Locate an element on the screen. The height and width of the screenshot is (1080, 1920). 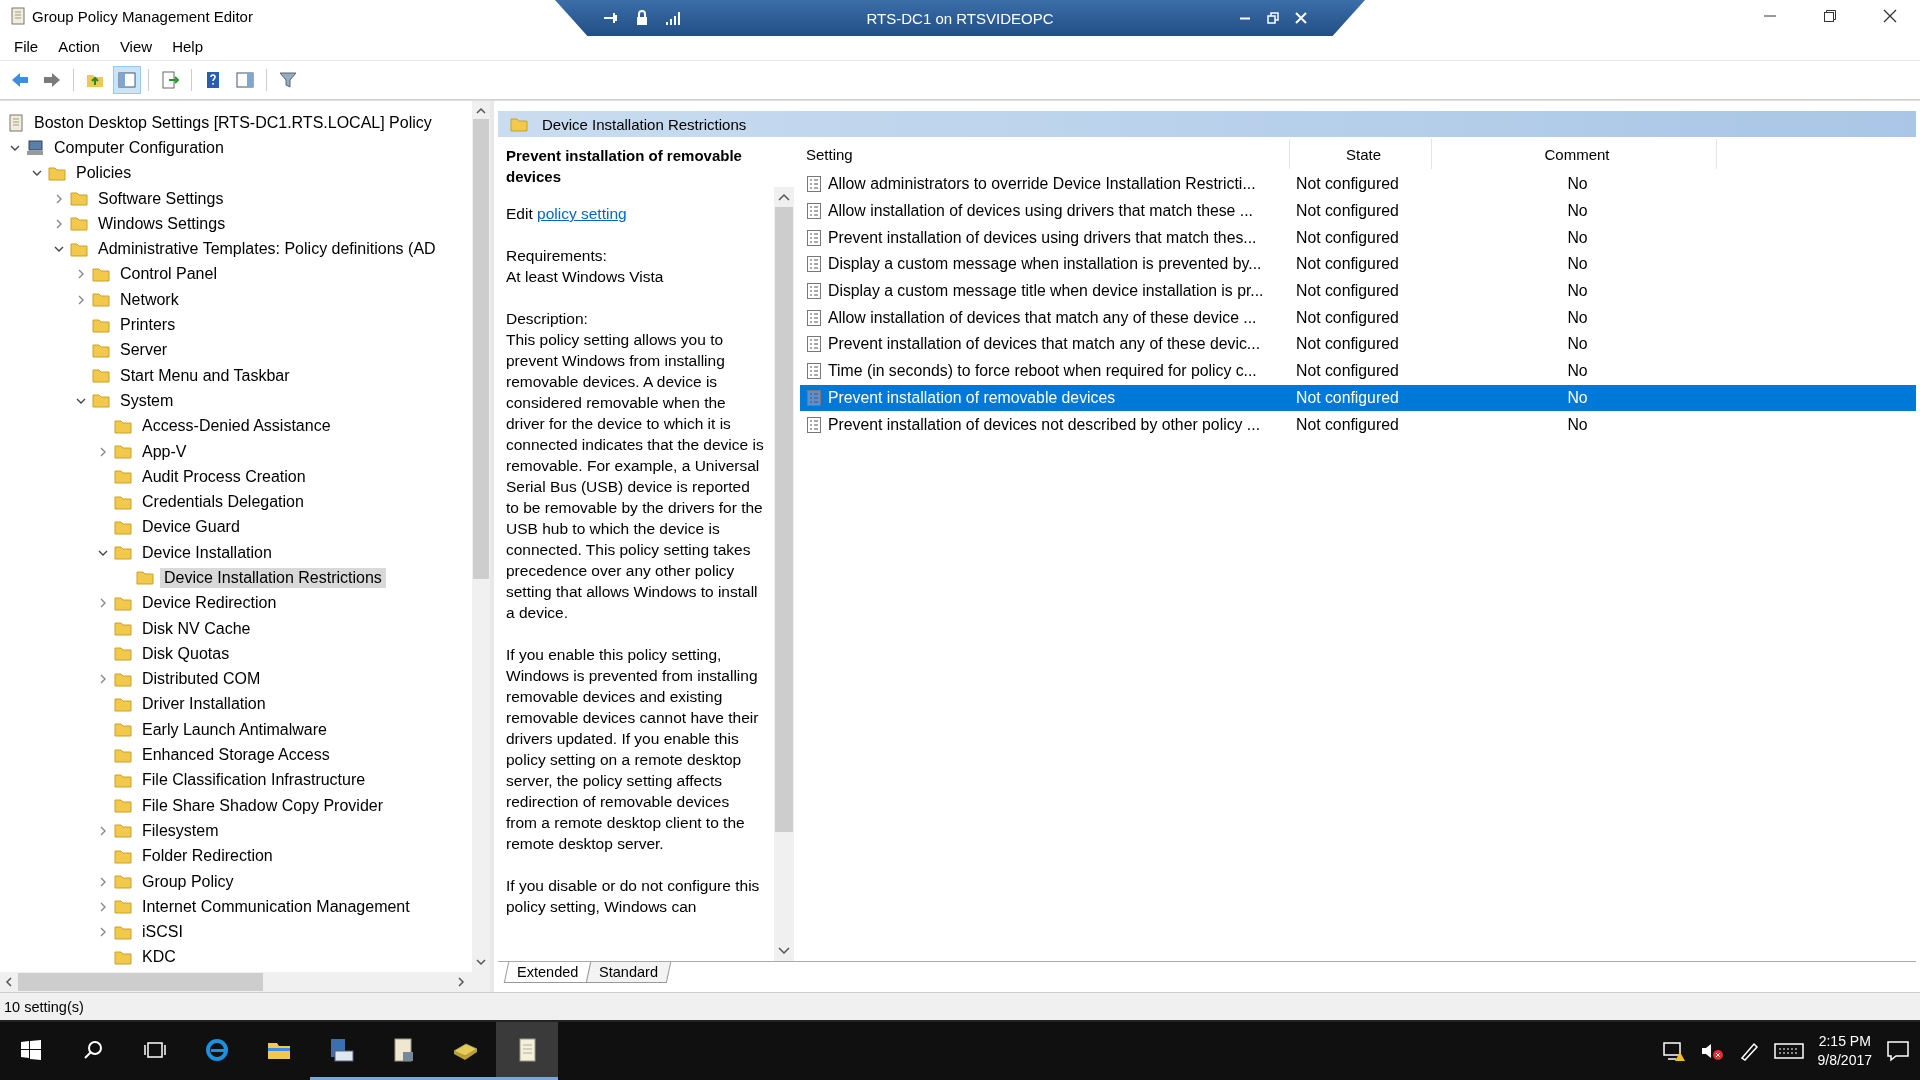
tree-item: App-V is located at coordinates (164, 451).